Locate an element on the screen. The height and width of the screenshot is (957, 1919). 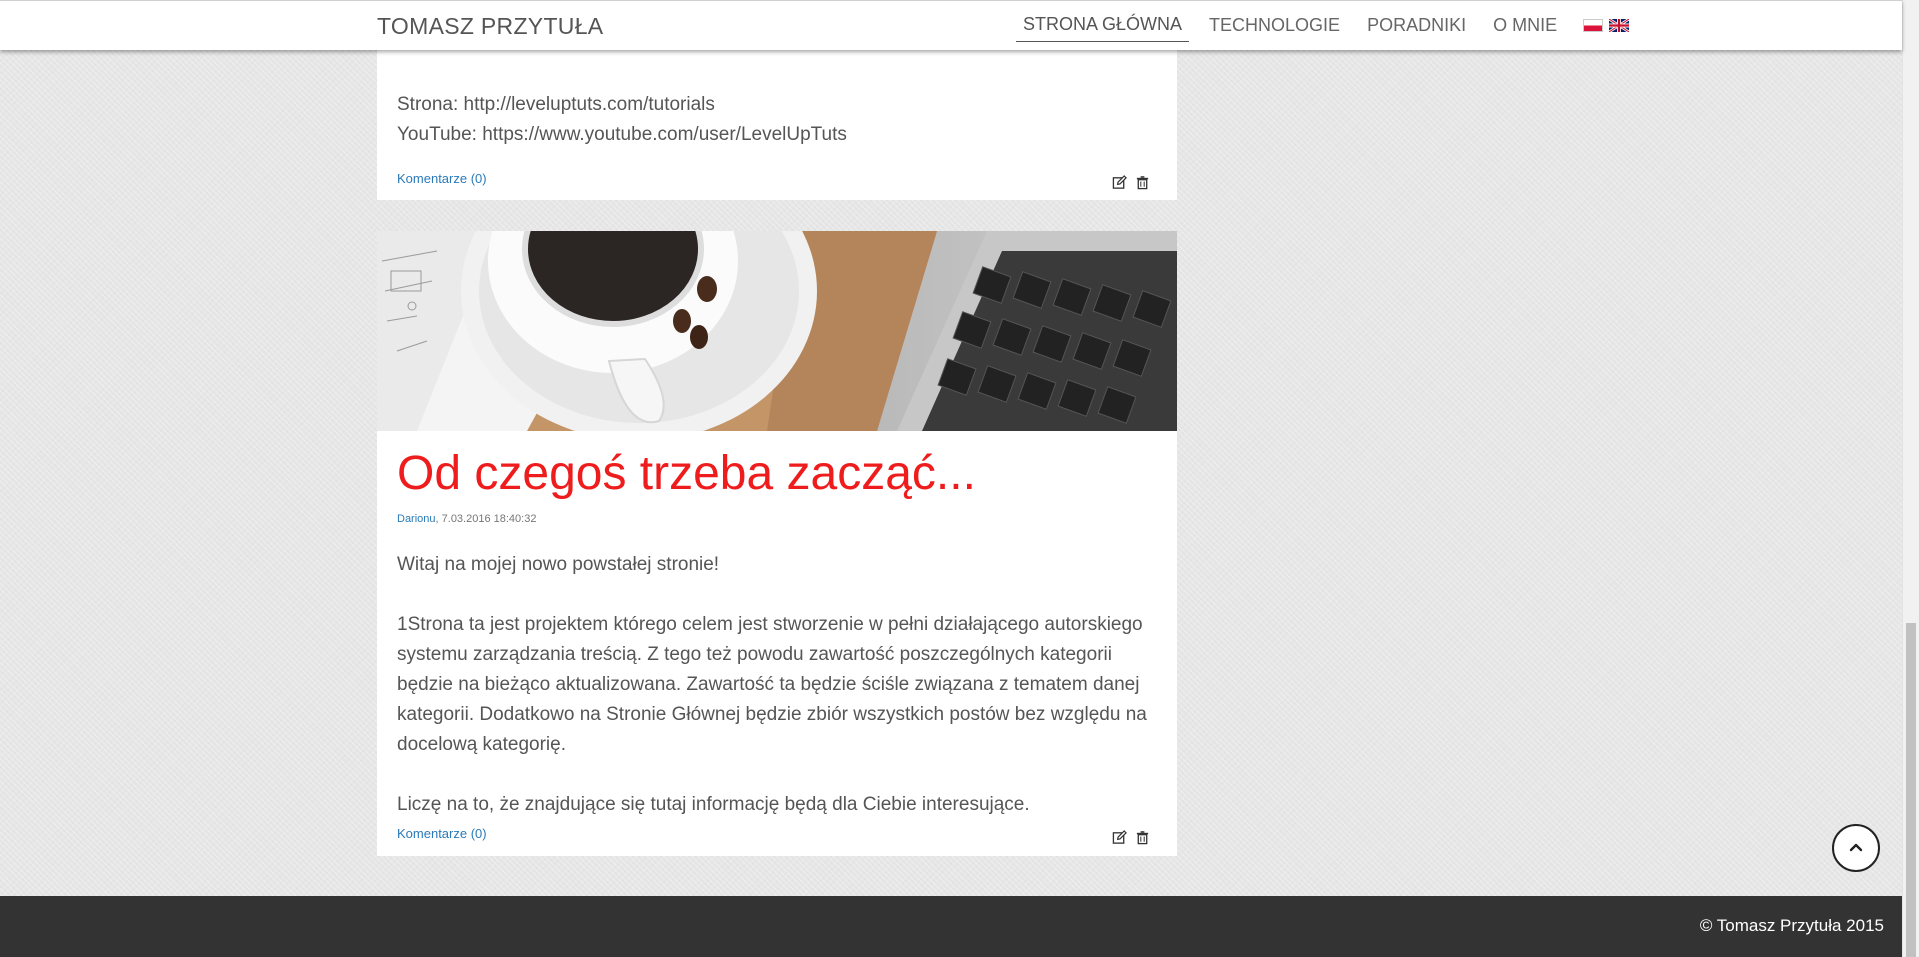
uk-flag-icon is located at coordinates (1619, 25).